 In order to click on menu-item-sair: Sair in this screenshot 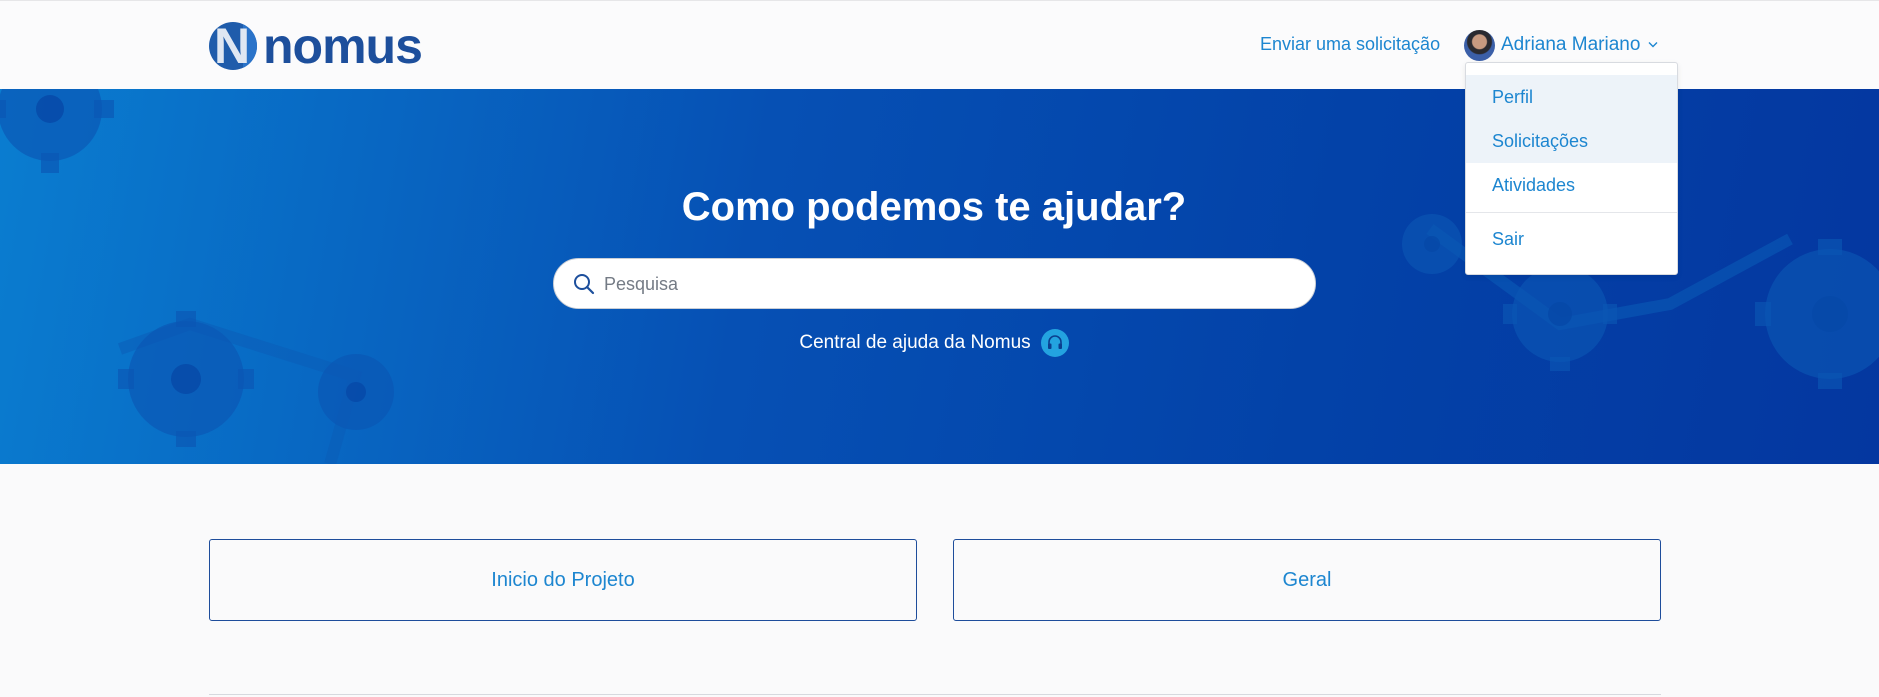, I will do `click(1571, 239)`.